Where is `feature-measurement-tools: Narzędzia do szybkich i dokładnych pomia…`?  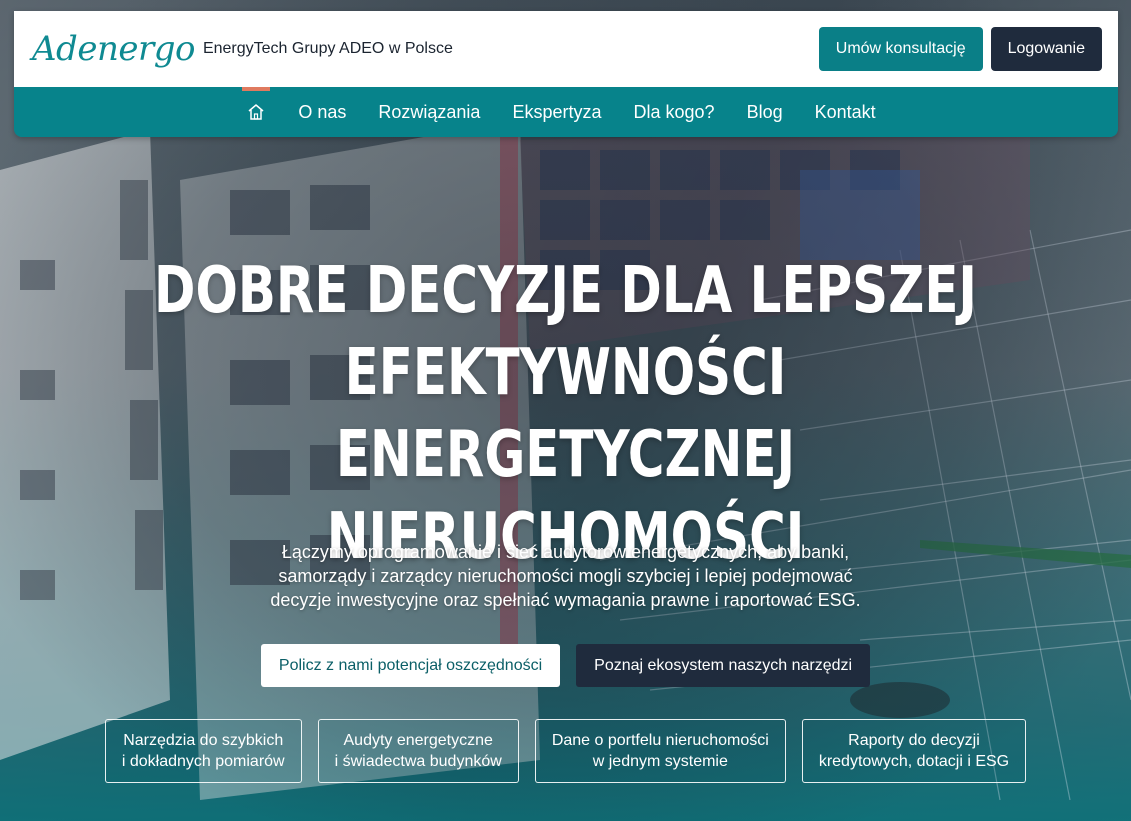 feature-measurement-tools: Narzędzia do szybkich i dokładnych pomia… is located at coordinates (203, 751).